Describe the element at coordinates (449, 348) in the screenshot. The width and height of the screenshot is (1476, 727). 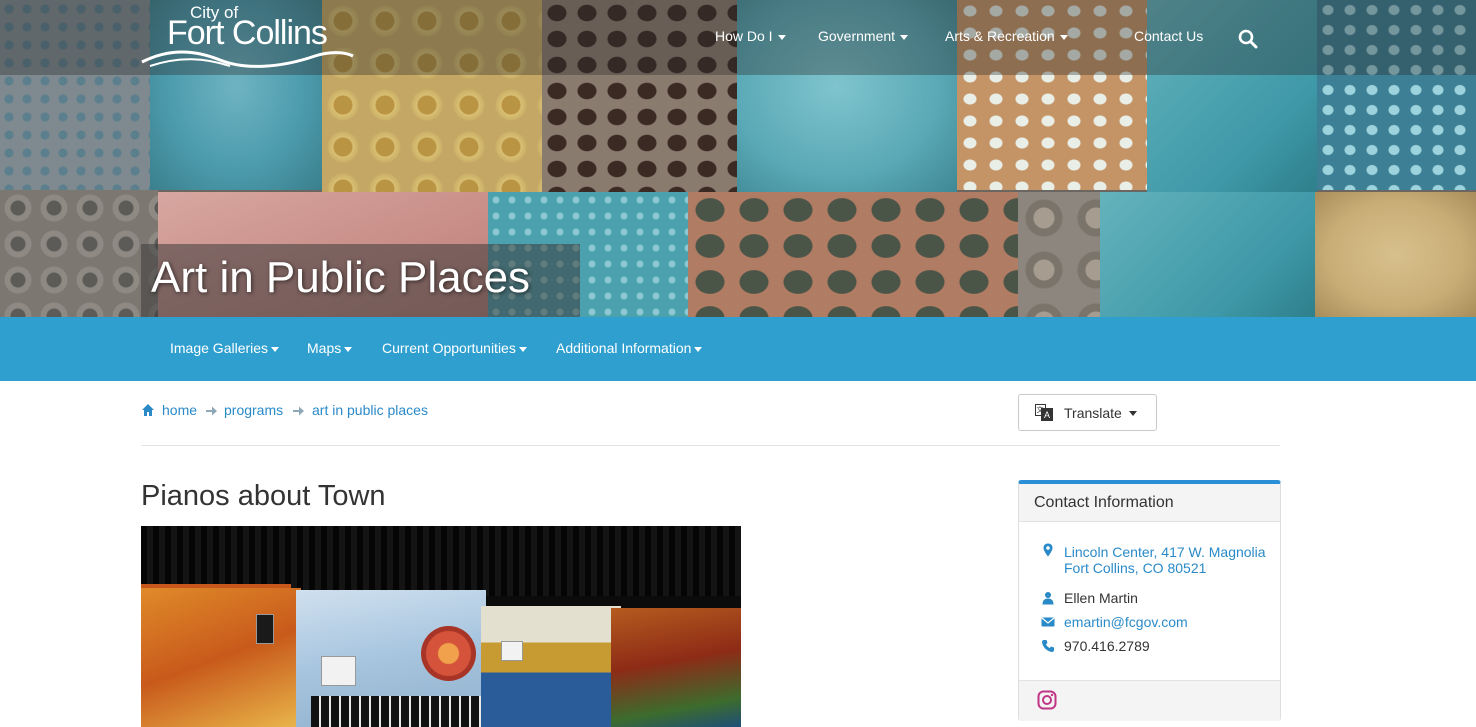
I see `subnav-label: Current Opportunities` at that location.